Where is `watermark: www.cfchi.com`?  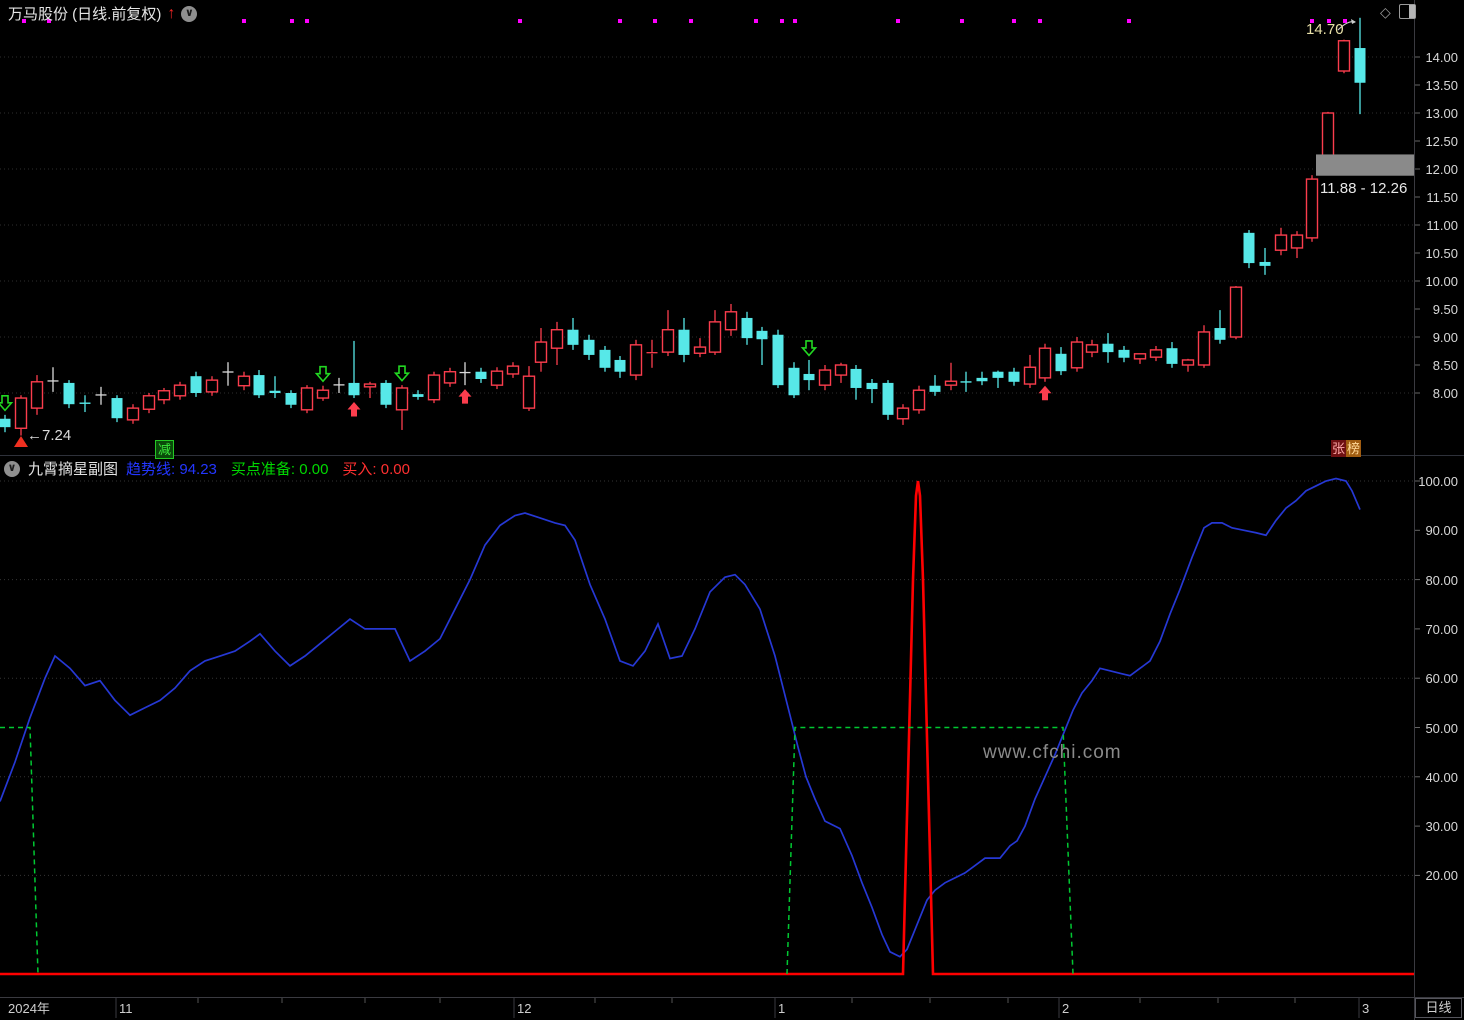 watermark: www.cfchi.com is located at coordinates (1052, 752).